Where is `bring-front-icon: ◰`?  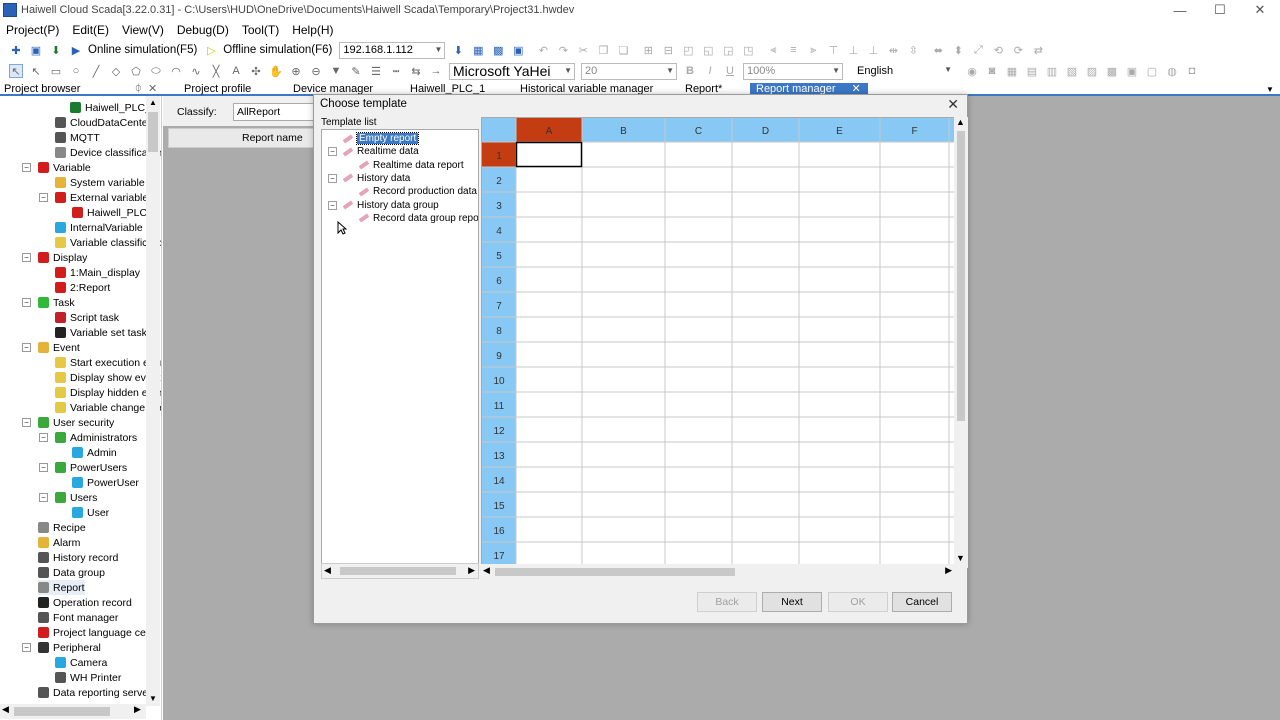
bring-front-icon: ◰ is located at coordinates (688, 50).